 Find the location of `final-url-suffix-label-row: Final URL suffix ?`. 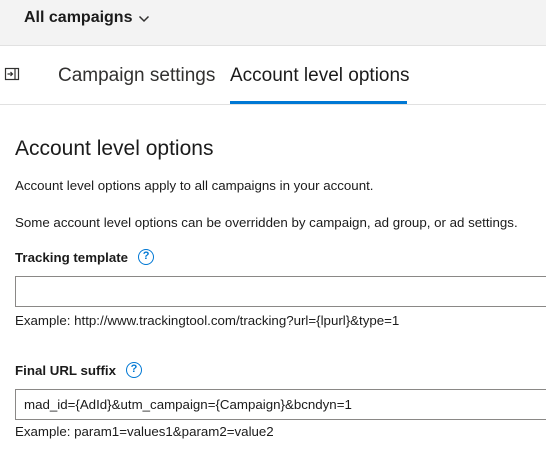

final-url-suffix-label-row: Final URL suffix ? is located at coordinates (78, 370).